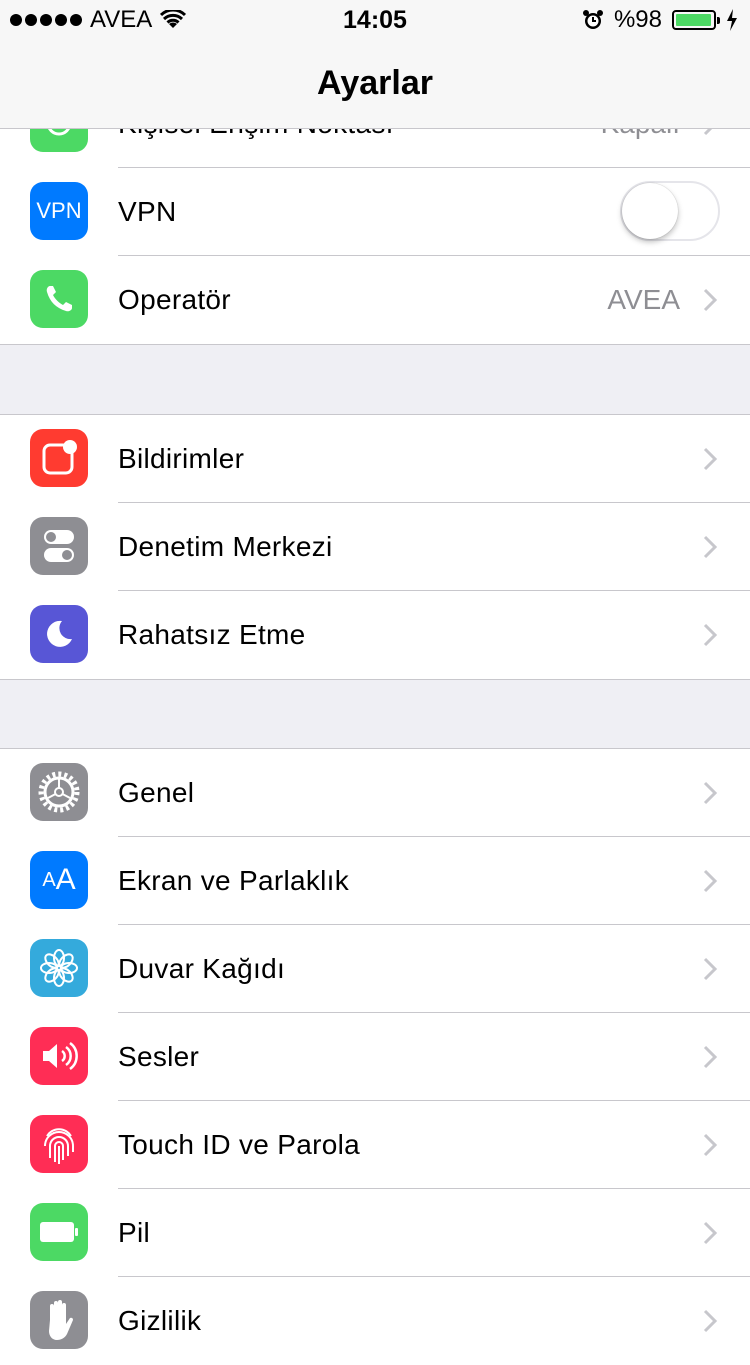  Describe the element at coordinates (59, 546) in the screenshot. I see `control-center-icon` at that location.